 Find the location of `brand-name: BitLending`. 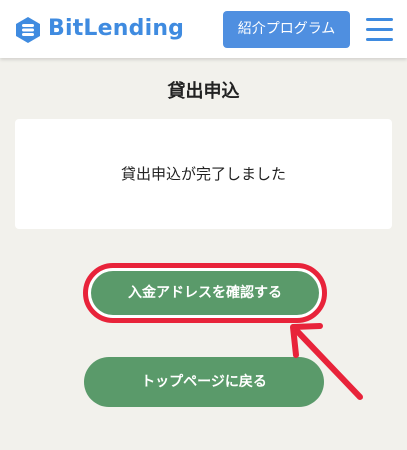

brand-name: BitLending is located at coordinates (116, 29).